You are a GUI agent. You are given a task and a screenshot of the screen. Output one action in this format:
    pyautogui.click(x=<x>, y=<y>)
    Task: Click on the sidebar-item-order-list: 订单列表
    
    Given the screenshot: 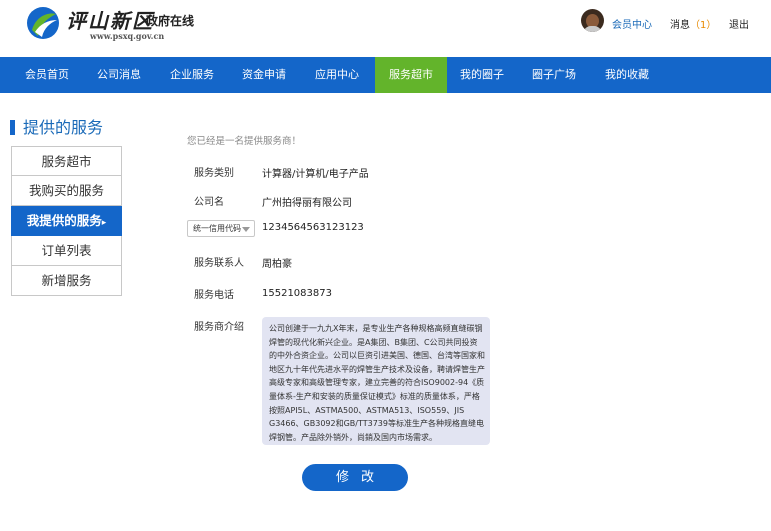 What is the action you would take?
    pyautogui.click(x=66, y=251)
    